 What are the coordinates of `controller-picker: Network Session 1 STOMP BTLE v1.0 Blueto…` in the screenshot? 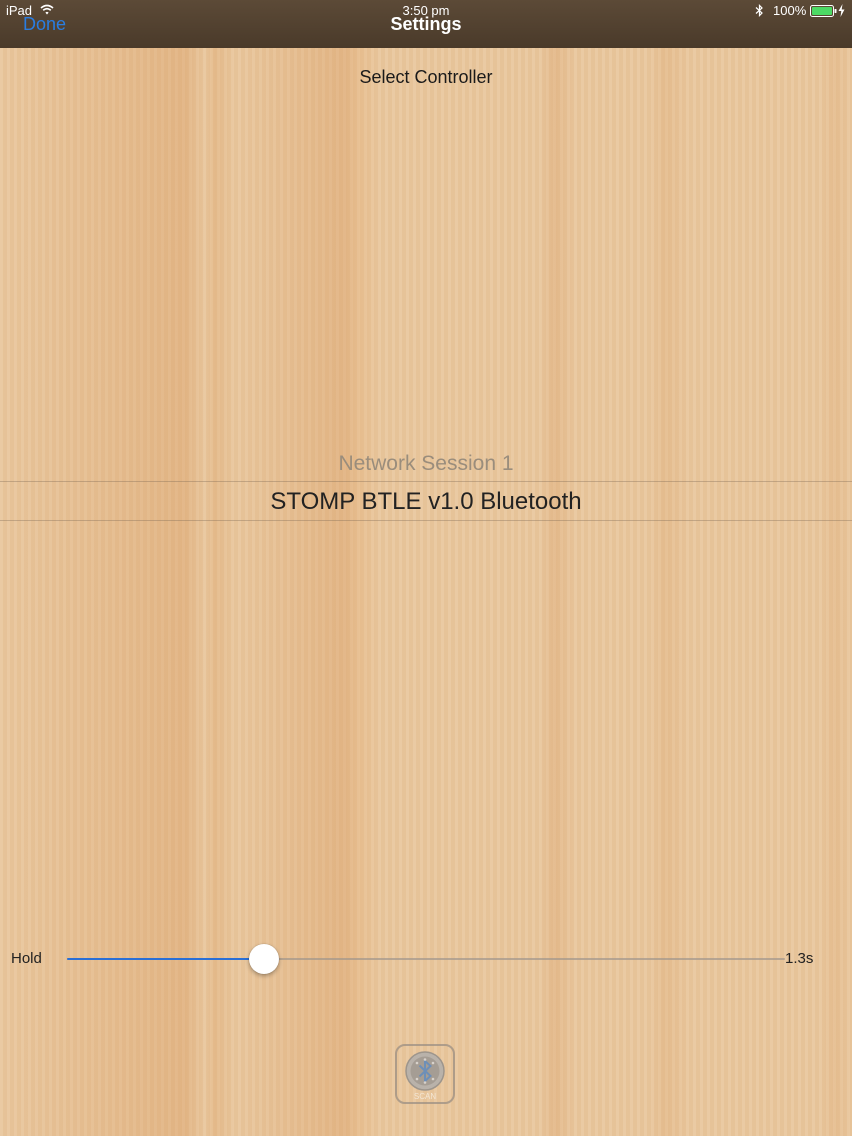 It's located at (426, 490).